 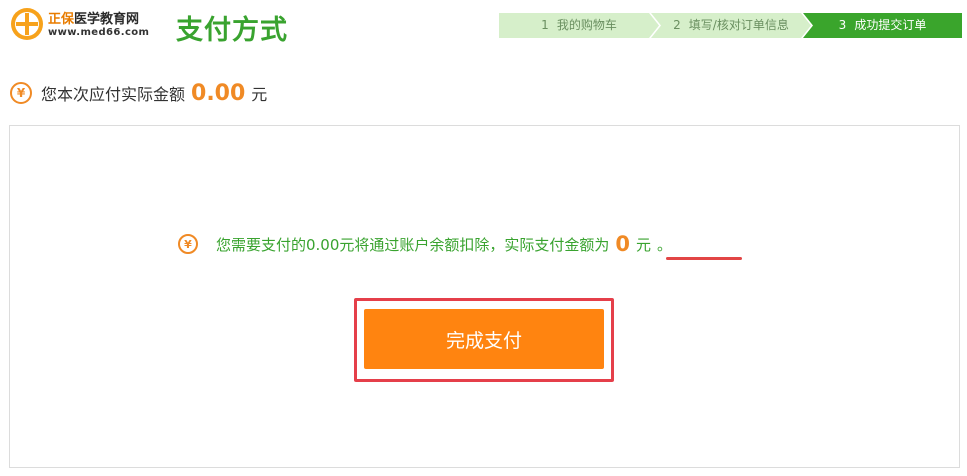 What do you see at coordinates (623, 244) in the screenshot?
I see `actual-payment-value: 0` at bounding box center [623, 244].